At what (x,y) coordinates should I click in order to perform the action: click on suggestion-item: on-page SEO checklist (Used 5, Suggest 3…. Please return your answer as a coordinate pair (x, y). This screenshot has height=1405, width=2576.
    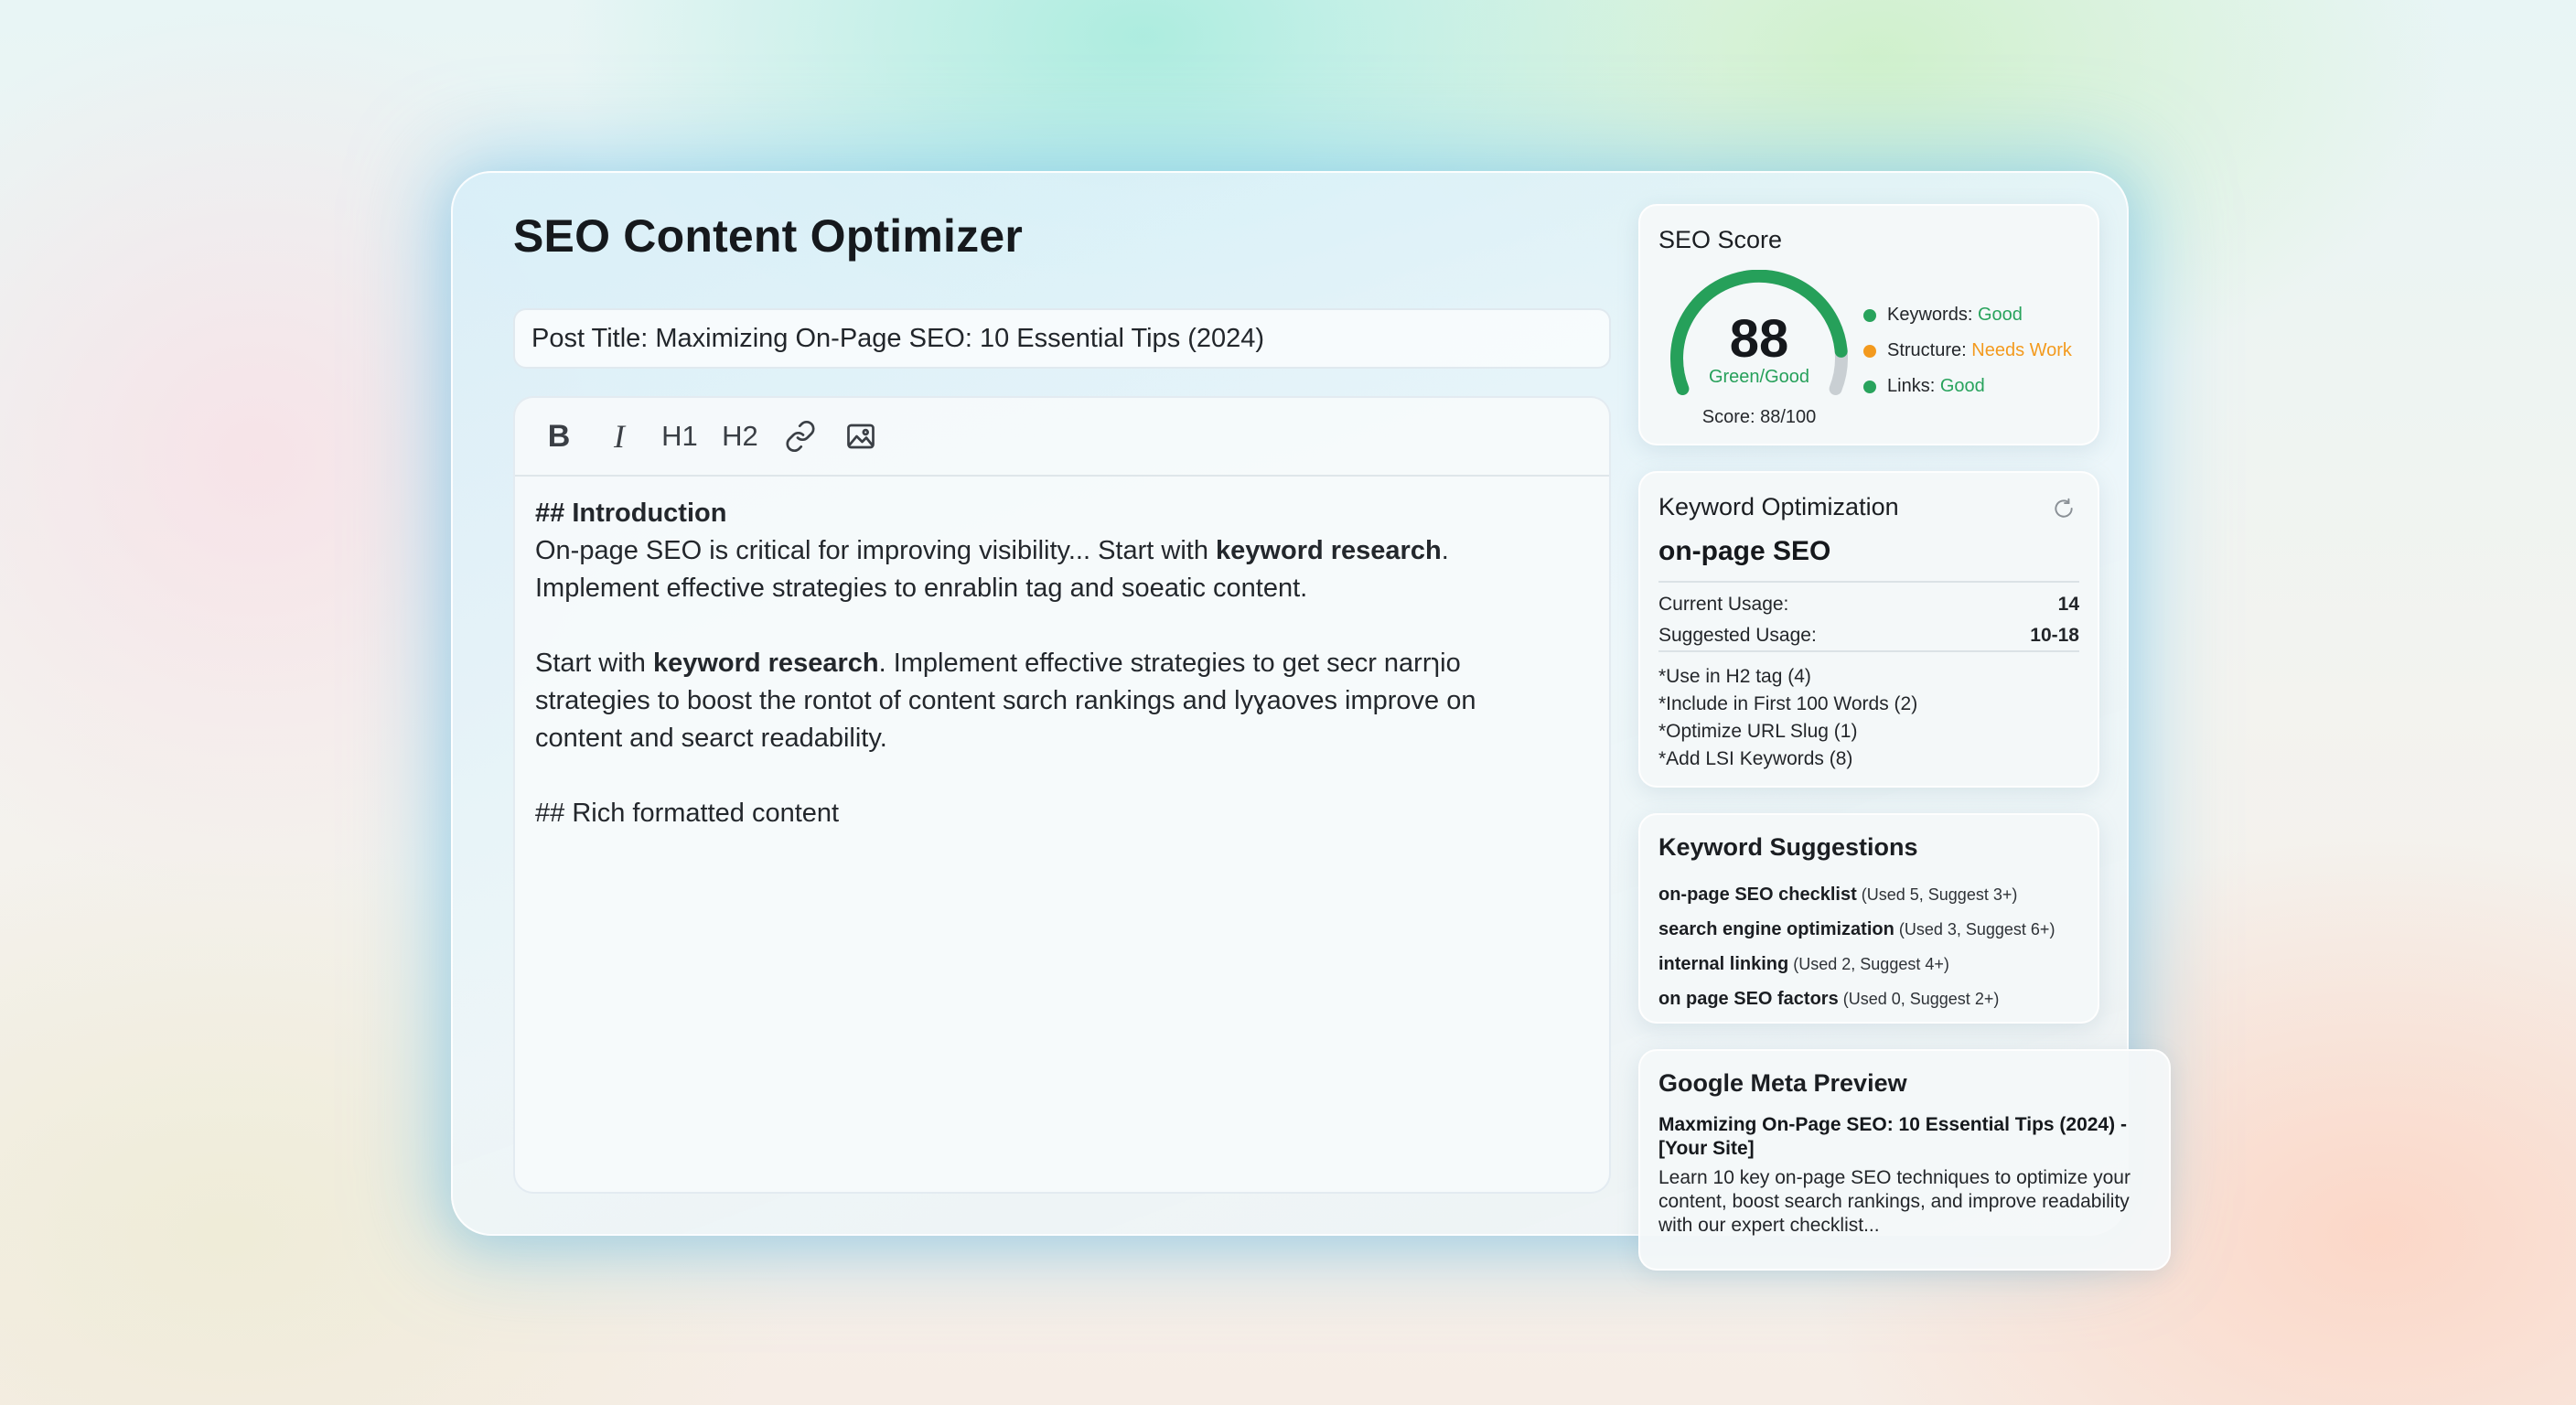
    Looking at the image, I should click on (1857, 894).